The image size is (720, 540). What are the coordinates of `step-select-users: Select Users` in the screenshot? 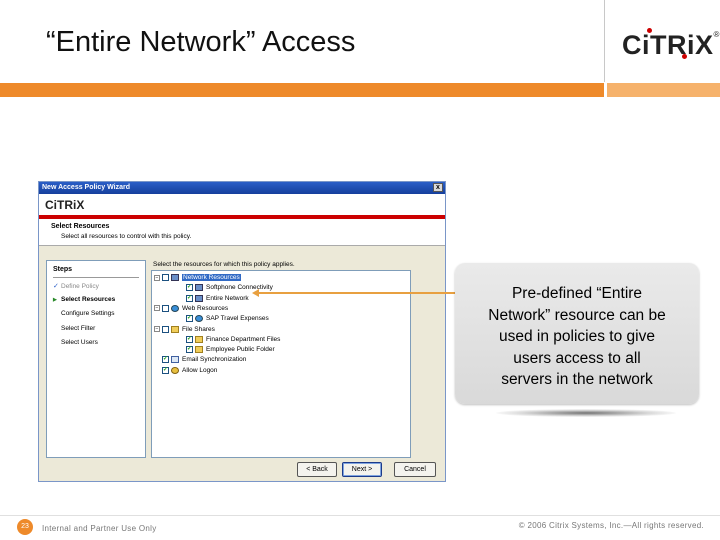 It's located at (75, 342).